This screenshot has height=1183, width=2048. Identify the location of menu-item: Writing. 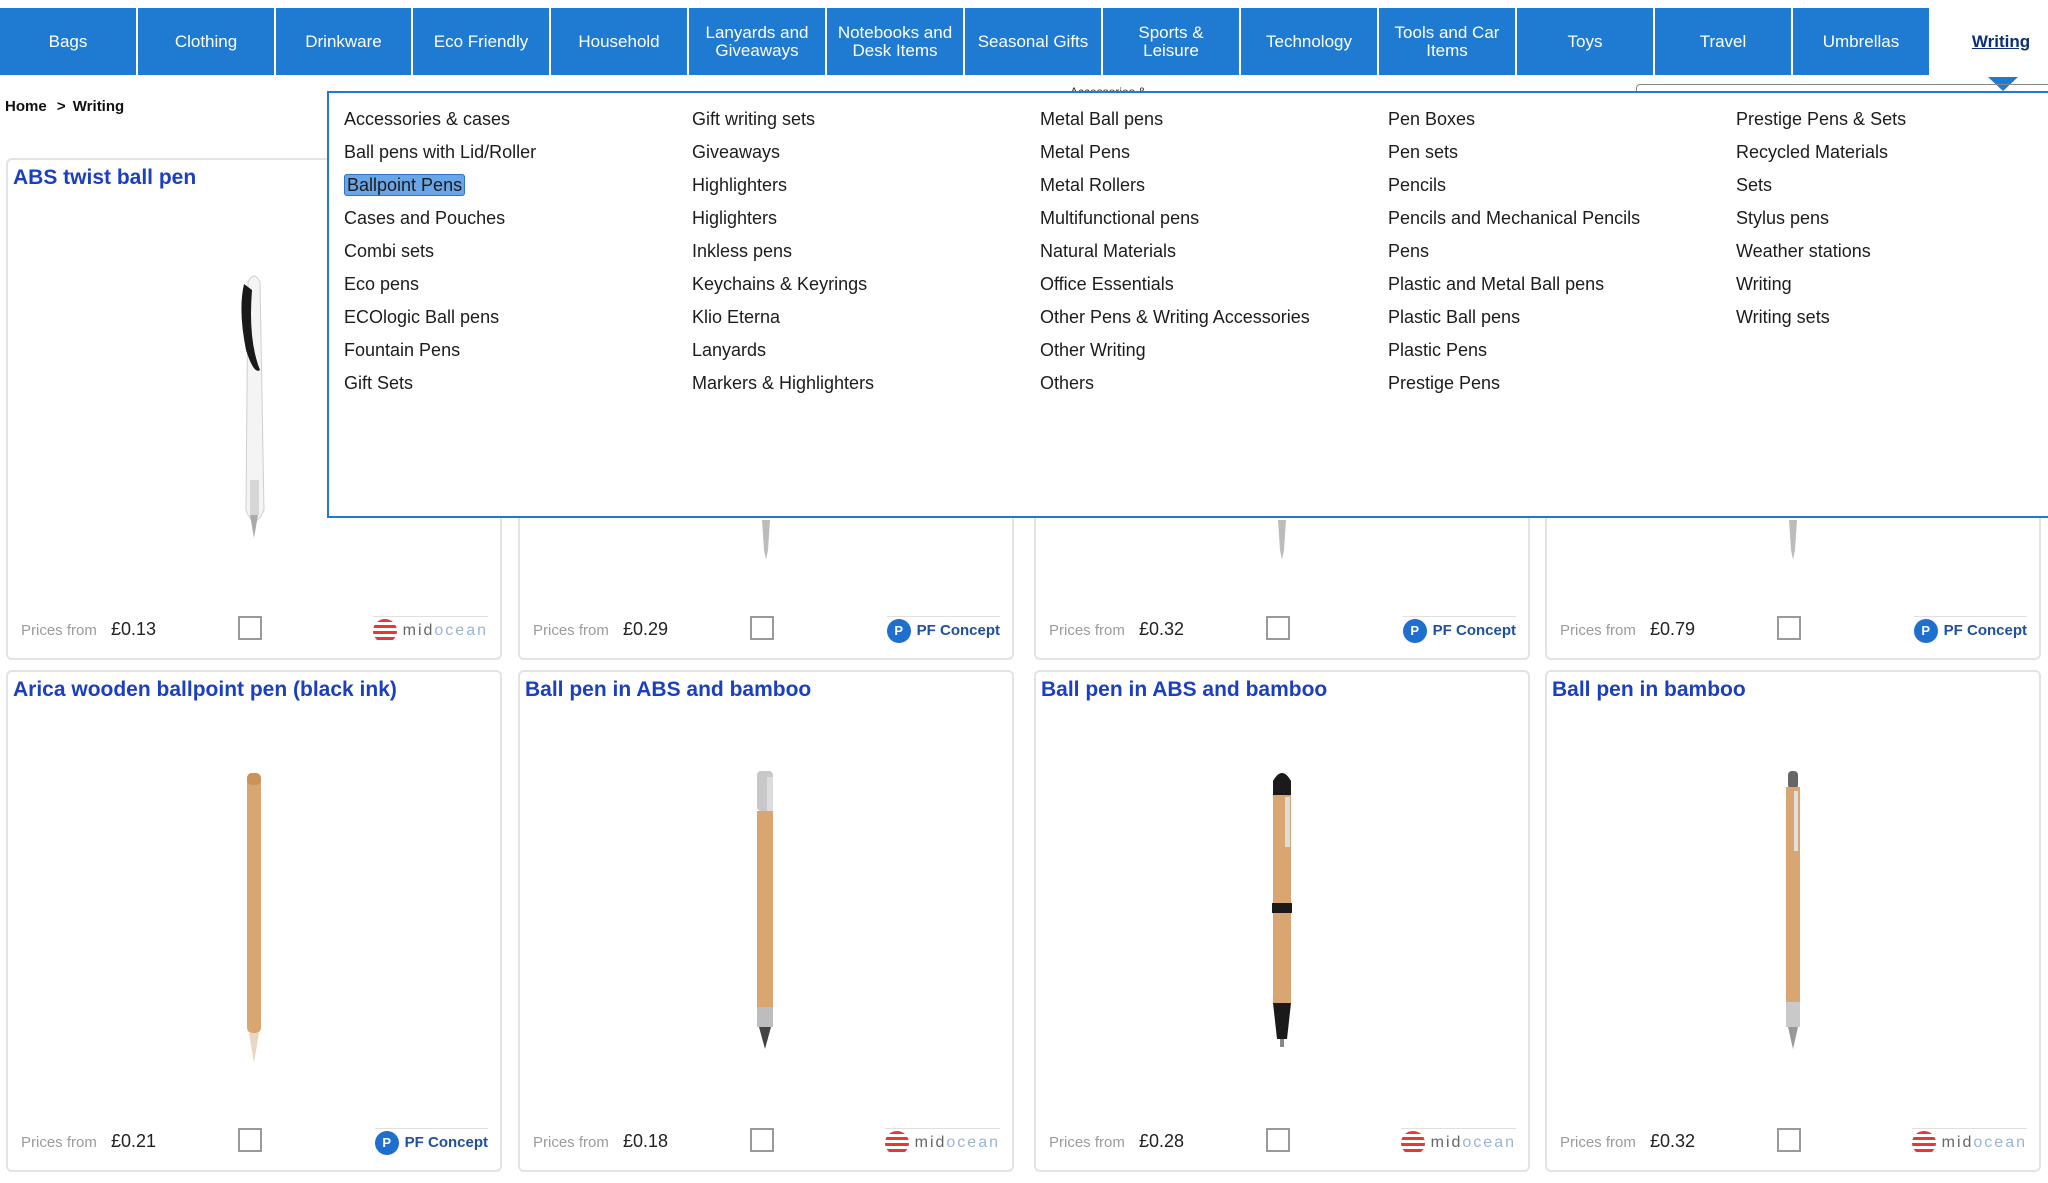
(1821, 284).